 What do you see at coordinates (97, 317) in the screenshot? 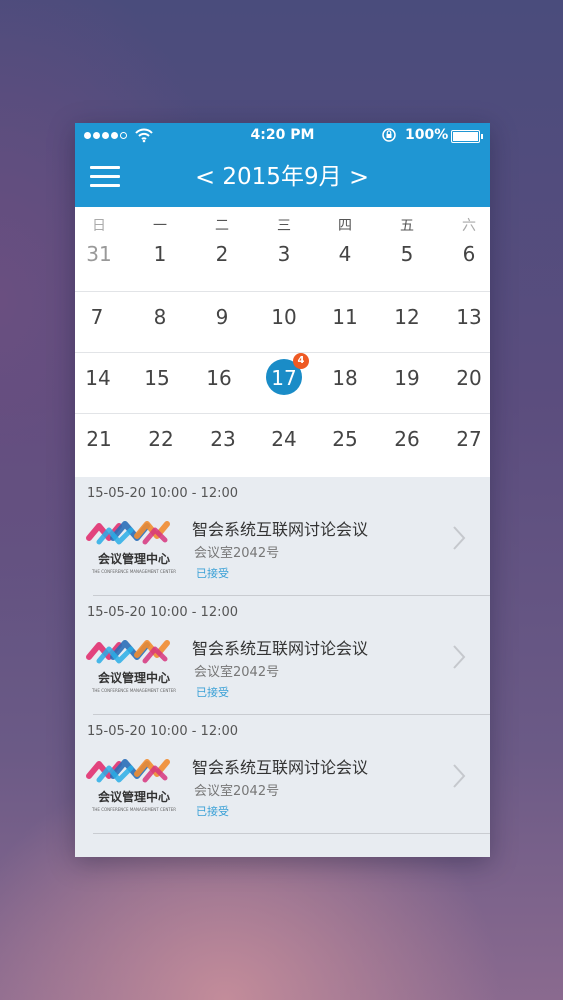
I see `calendar-day: 7` at bounding box center [97, 317].